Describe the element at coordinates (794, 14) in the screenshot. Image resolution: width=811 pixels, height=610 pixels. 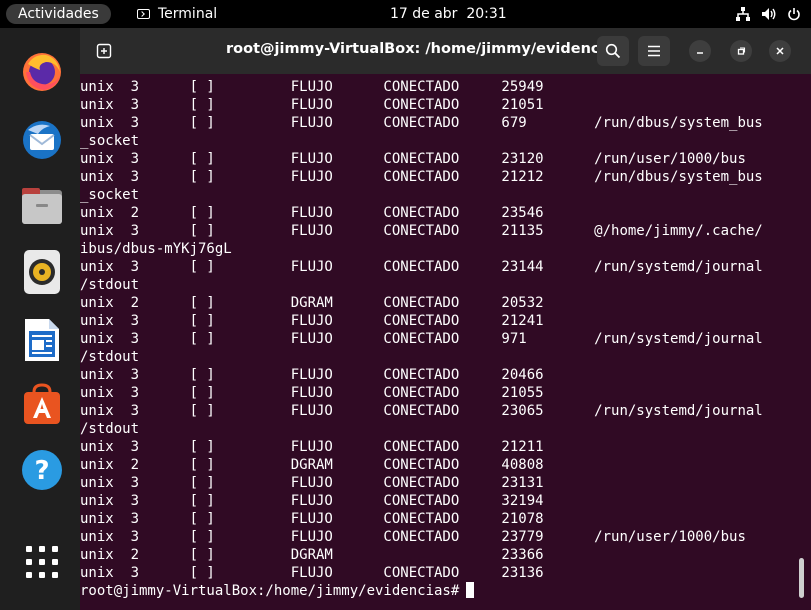
I see `power-icon` at that location.